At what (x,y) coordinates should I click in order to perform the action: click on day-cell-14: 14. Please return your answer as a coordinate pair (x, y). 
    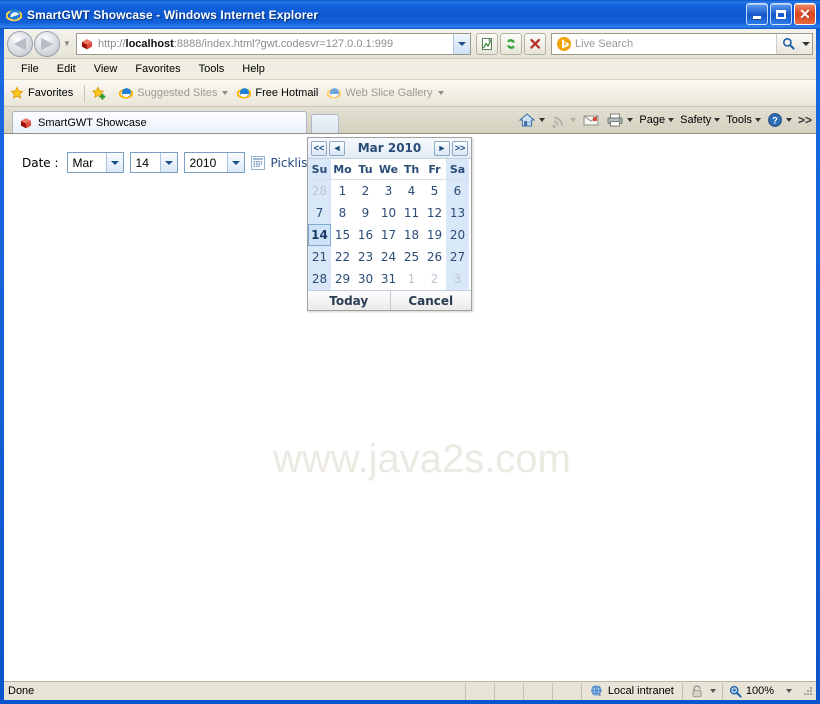
    Looking at the image, I should click on (319, 235).